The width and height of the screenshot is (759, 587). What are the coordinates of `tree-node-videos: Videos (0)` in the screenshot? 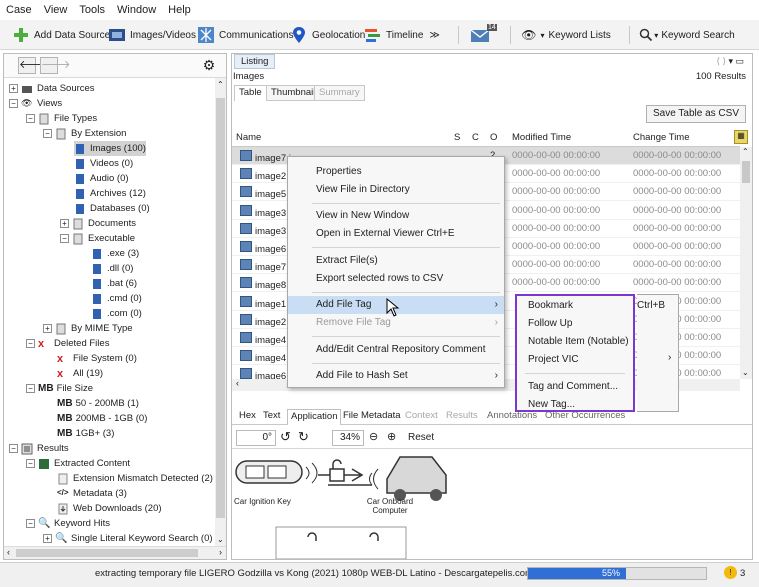 It's located at (103, 163).